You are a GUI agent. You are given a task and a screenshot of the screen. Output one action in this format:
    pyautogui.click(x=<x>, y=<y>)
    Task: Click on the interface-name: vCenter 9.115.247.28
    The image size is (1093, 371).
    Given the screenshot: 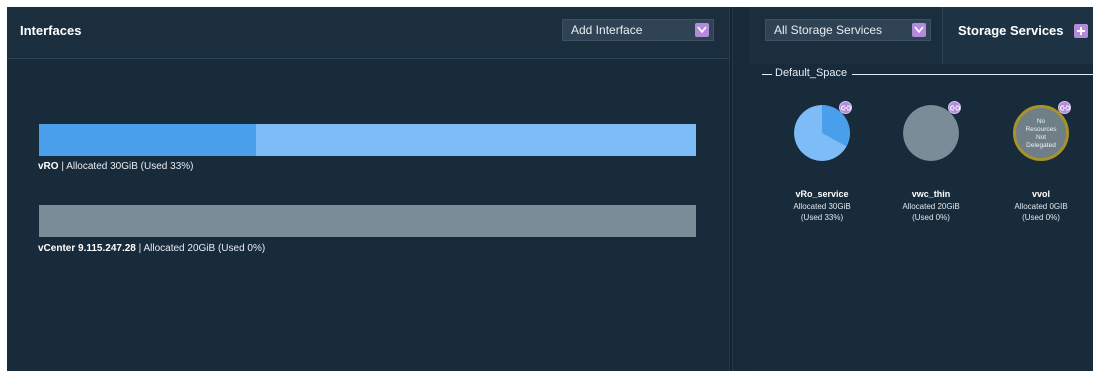 What is the action you would take?
    pyautogui.click(x=87, y=248)
    